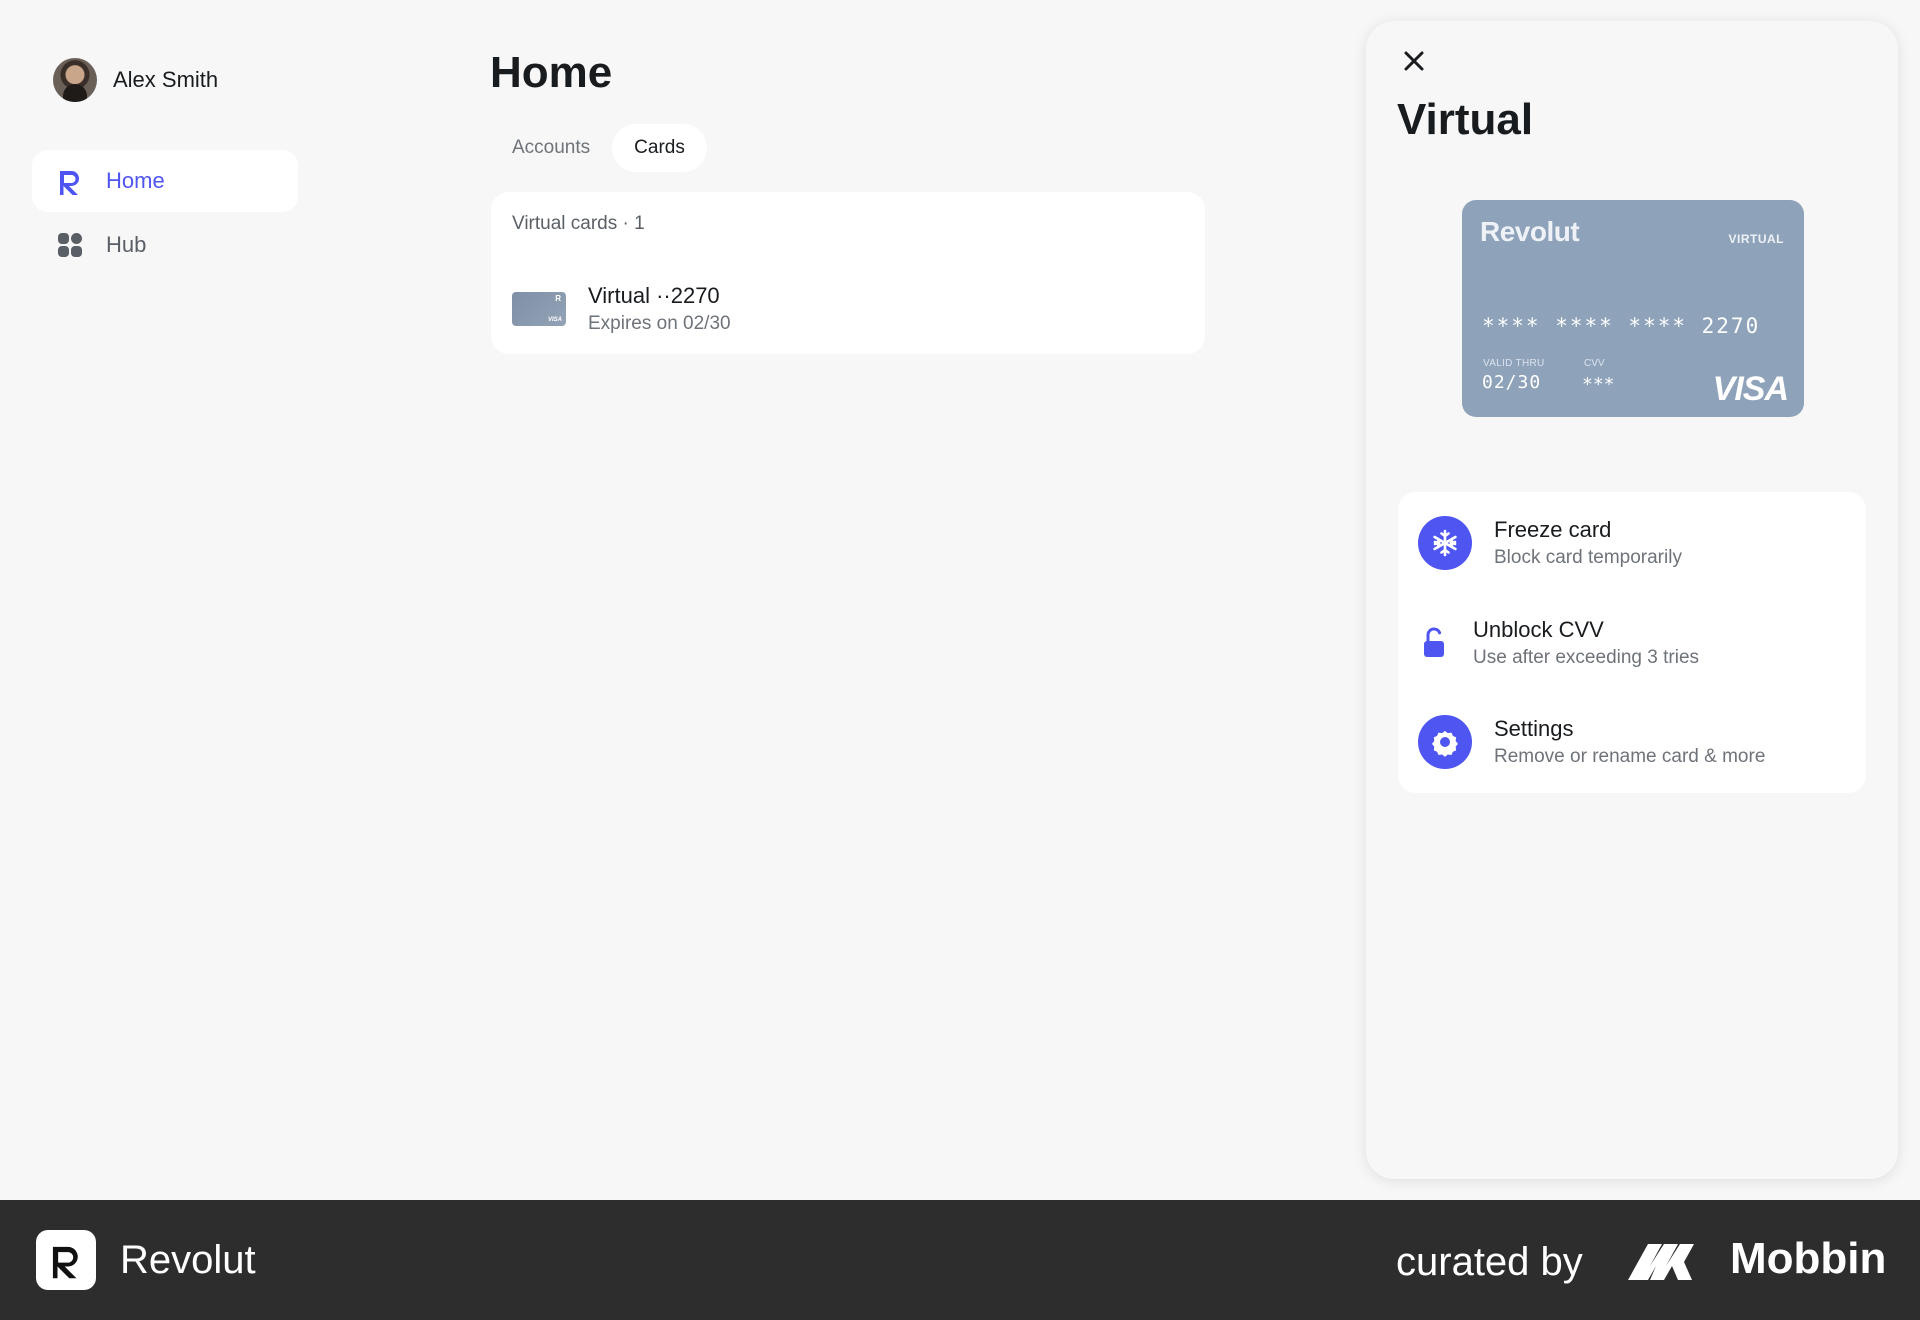  Describe the element at coordinates (1671, 1263) in the screenshot. I see `mobbin-logo-icon` at that location.